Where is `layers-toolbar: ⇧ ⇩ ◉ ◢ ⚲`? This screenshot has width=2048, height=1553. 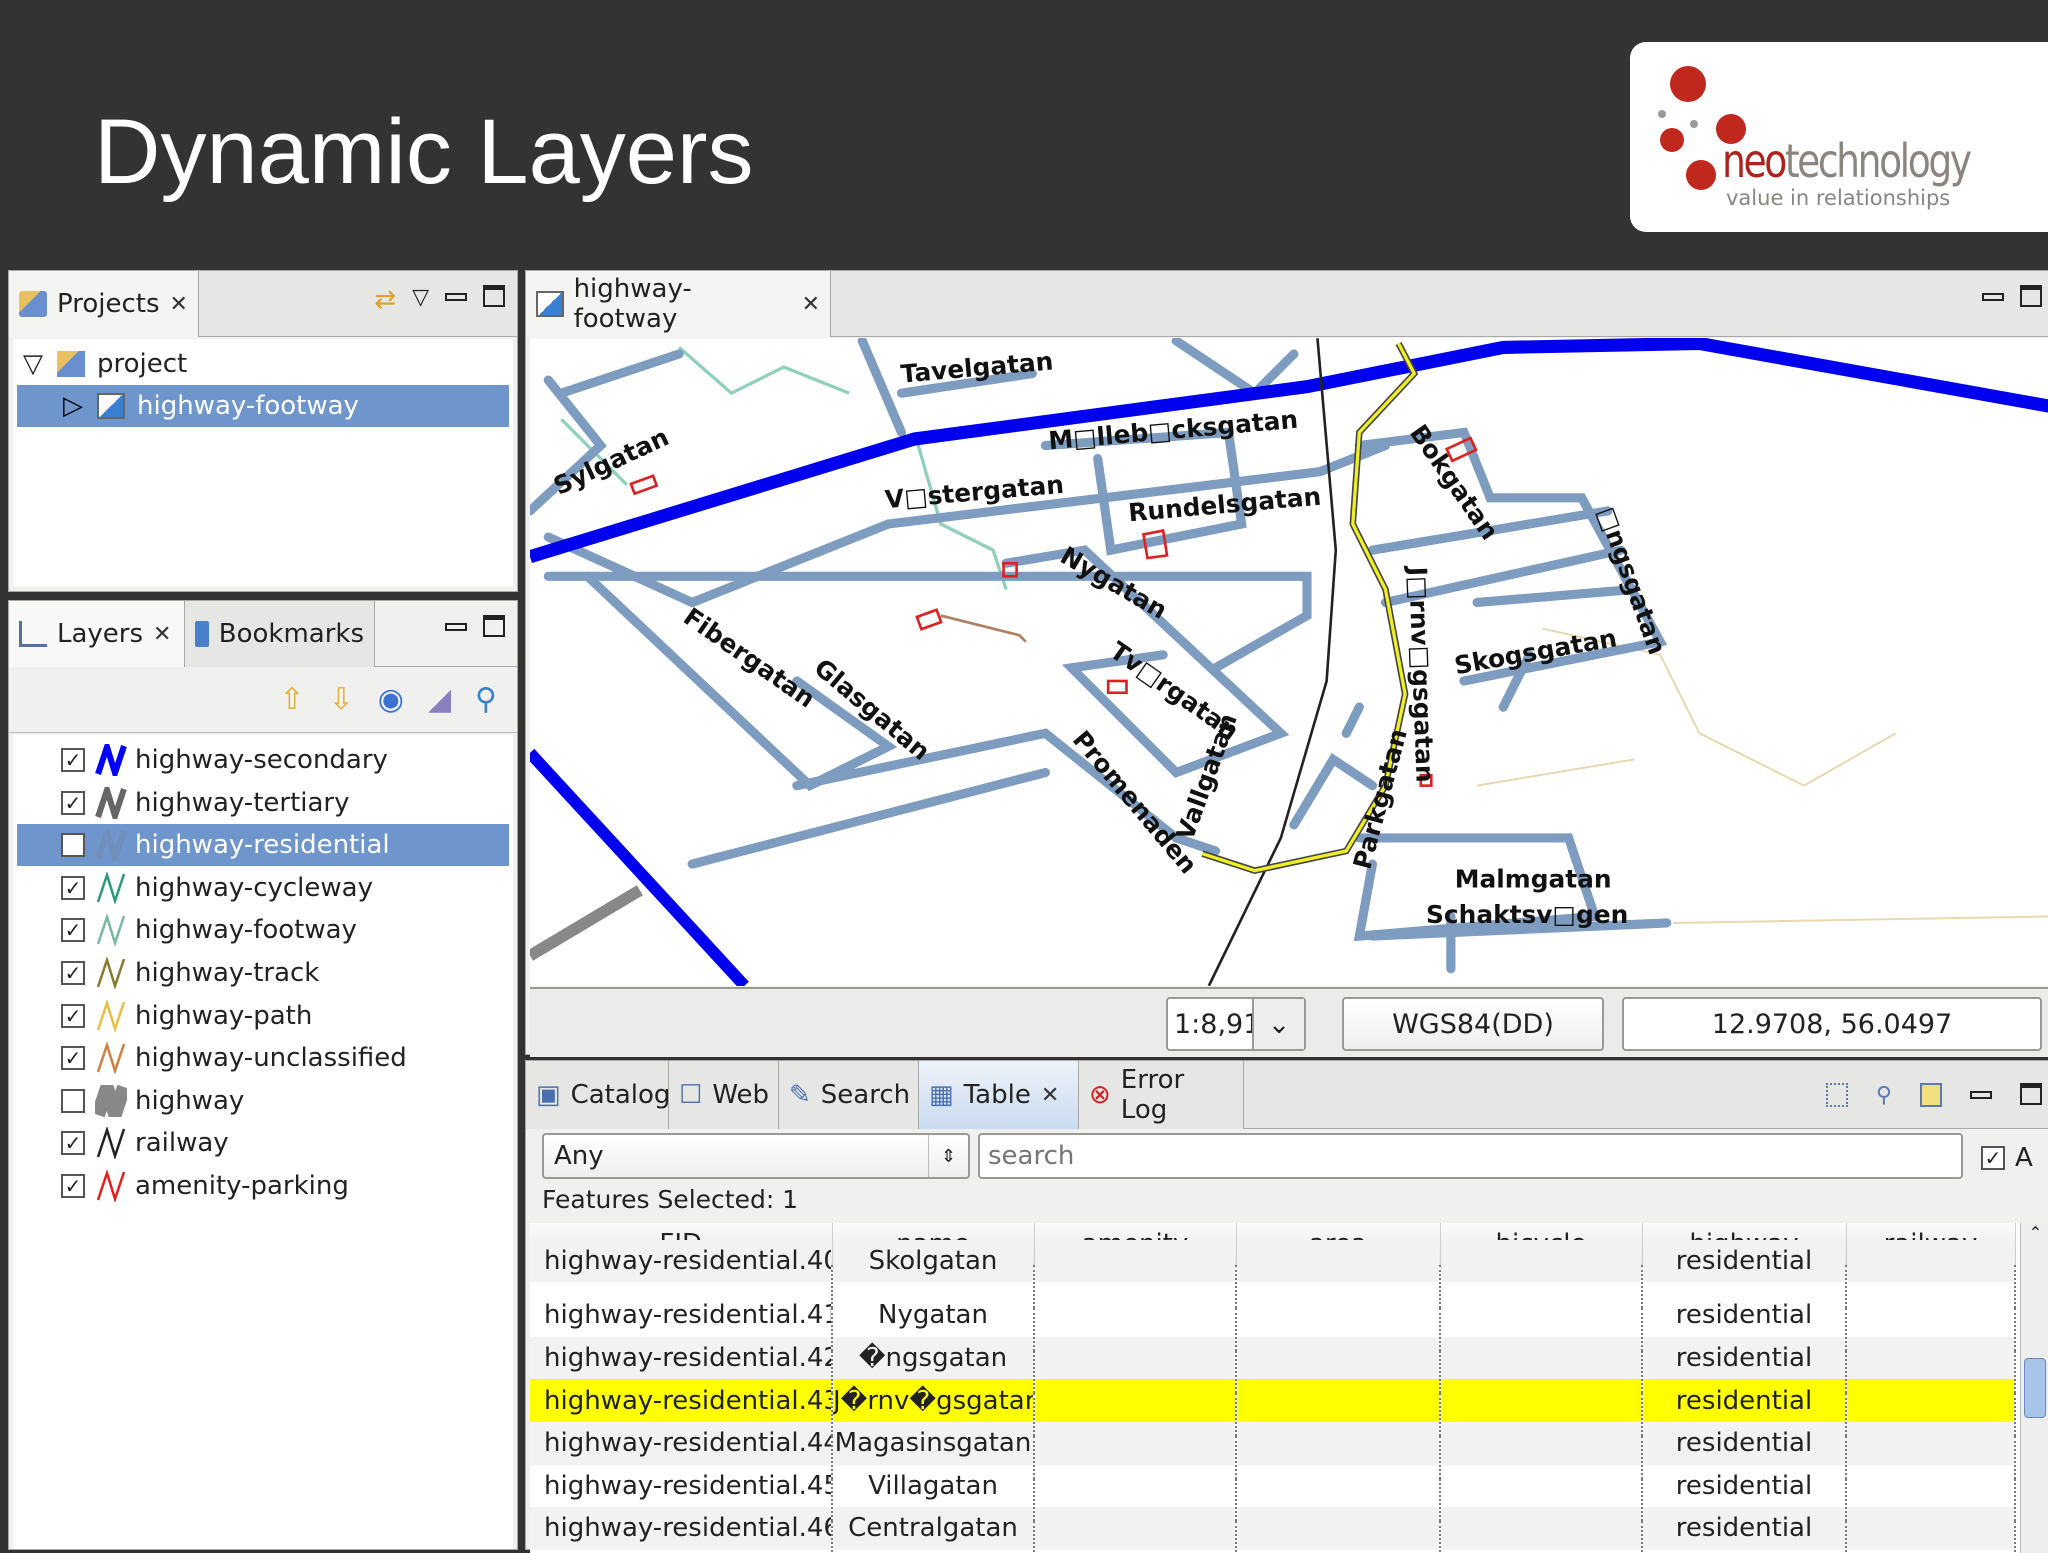
layers-toolbar: ⇧ ⇩ ◉ ◢ ⚲ is located at coordinates (263, 700).